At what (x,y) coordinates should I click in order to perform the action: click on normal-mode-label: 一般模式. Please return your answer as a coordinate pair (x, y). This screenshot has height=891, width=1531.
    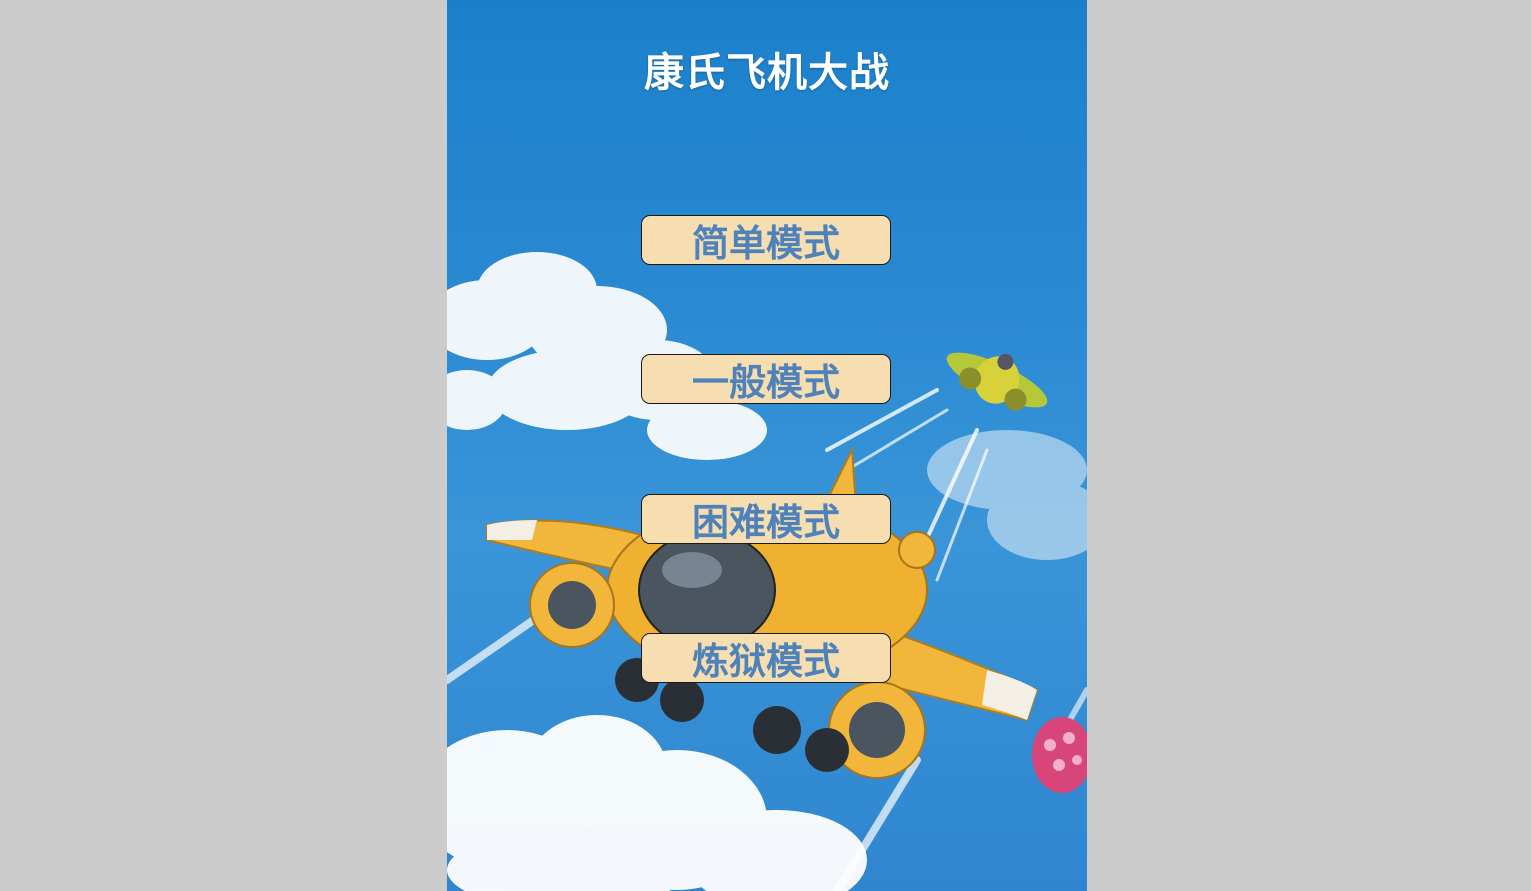
    Looking at the image, I should click on (766, 382).